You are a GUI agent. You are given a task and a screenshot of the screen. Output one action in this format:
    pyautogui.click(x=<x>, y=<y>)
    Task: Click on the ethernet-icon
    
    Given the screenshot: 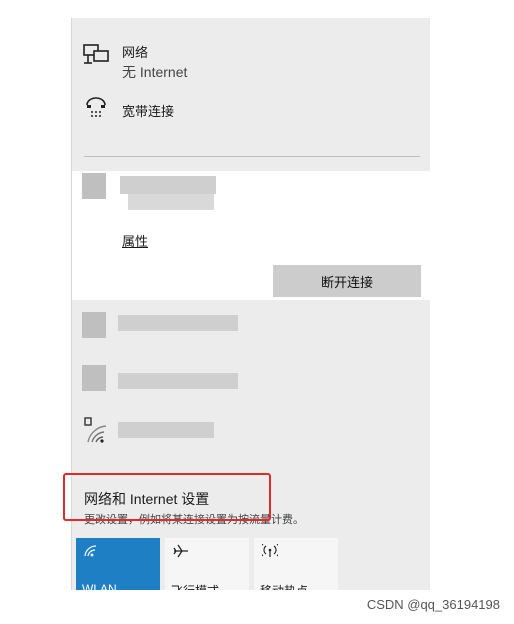 What is the action you would take?
    pyautogui.click(x=96, y=57)
    